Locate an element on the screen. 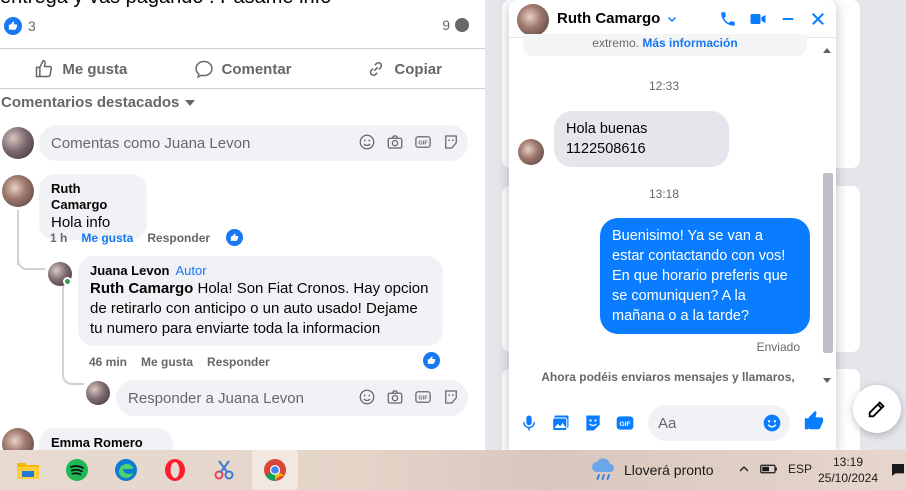  post-title: entrega y vas pagando . Pasame info is located at coordinates (165, 4).